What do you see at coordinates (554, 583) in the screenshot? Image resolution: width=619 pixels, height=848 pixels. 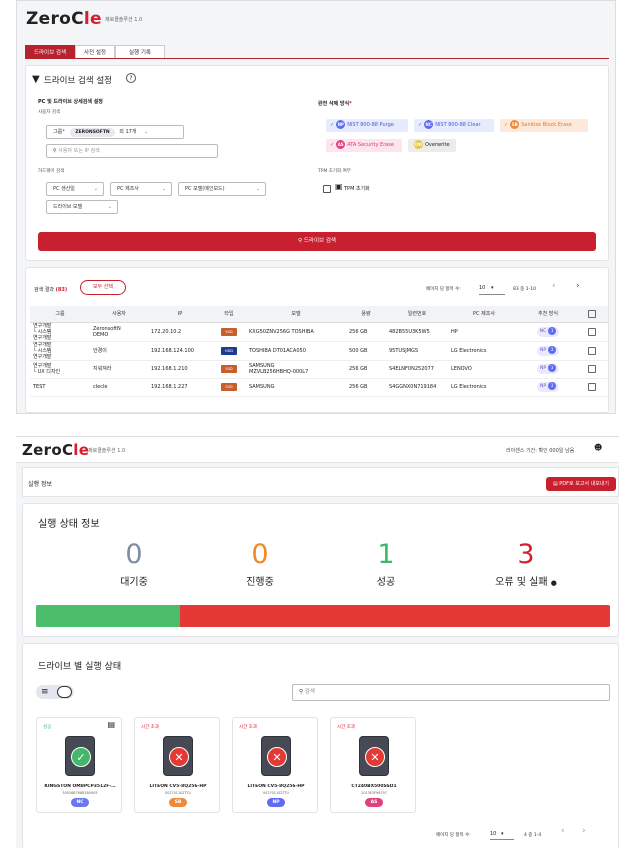 I see `info-icon: ●` at bounding box center [554, 583].